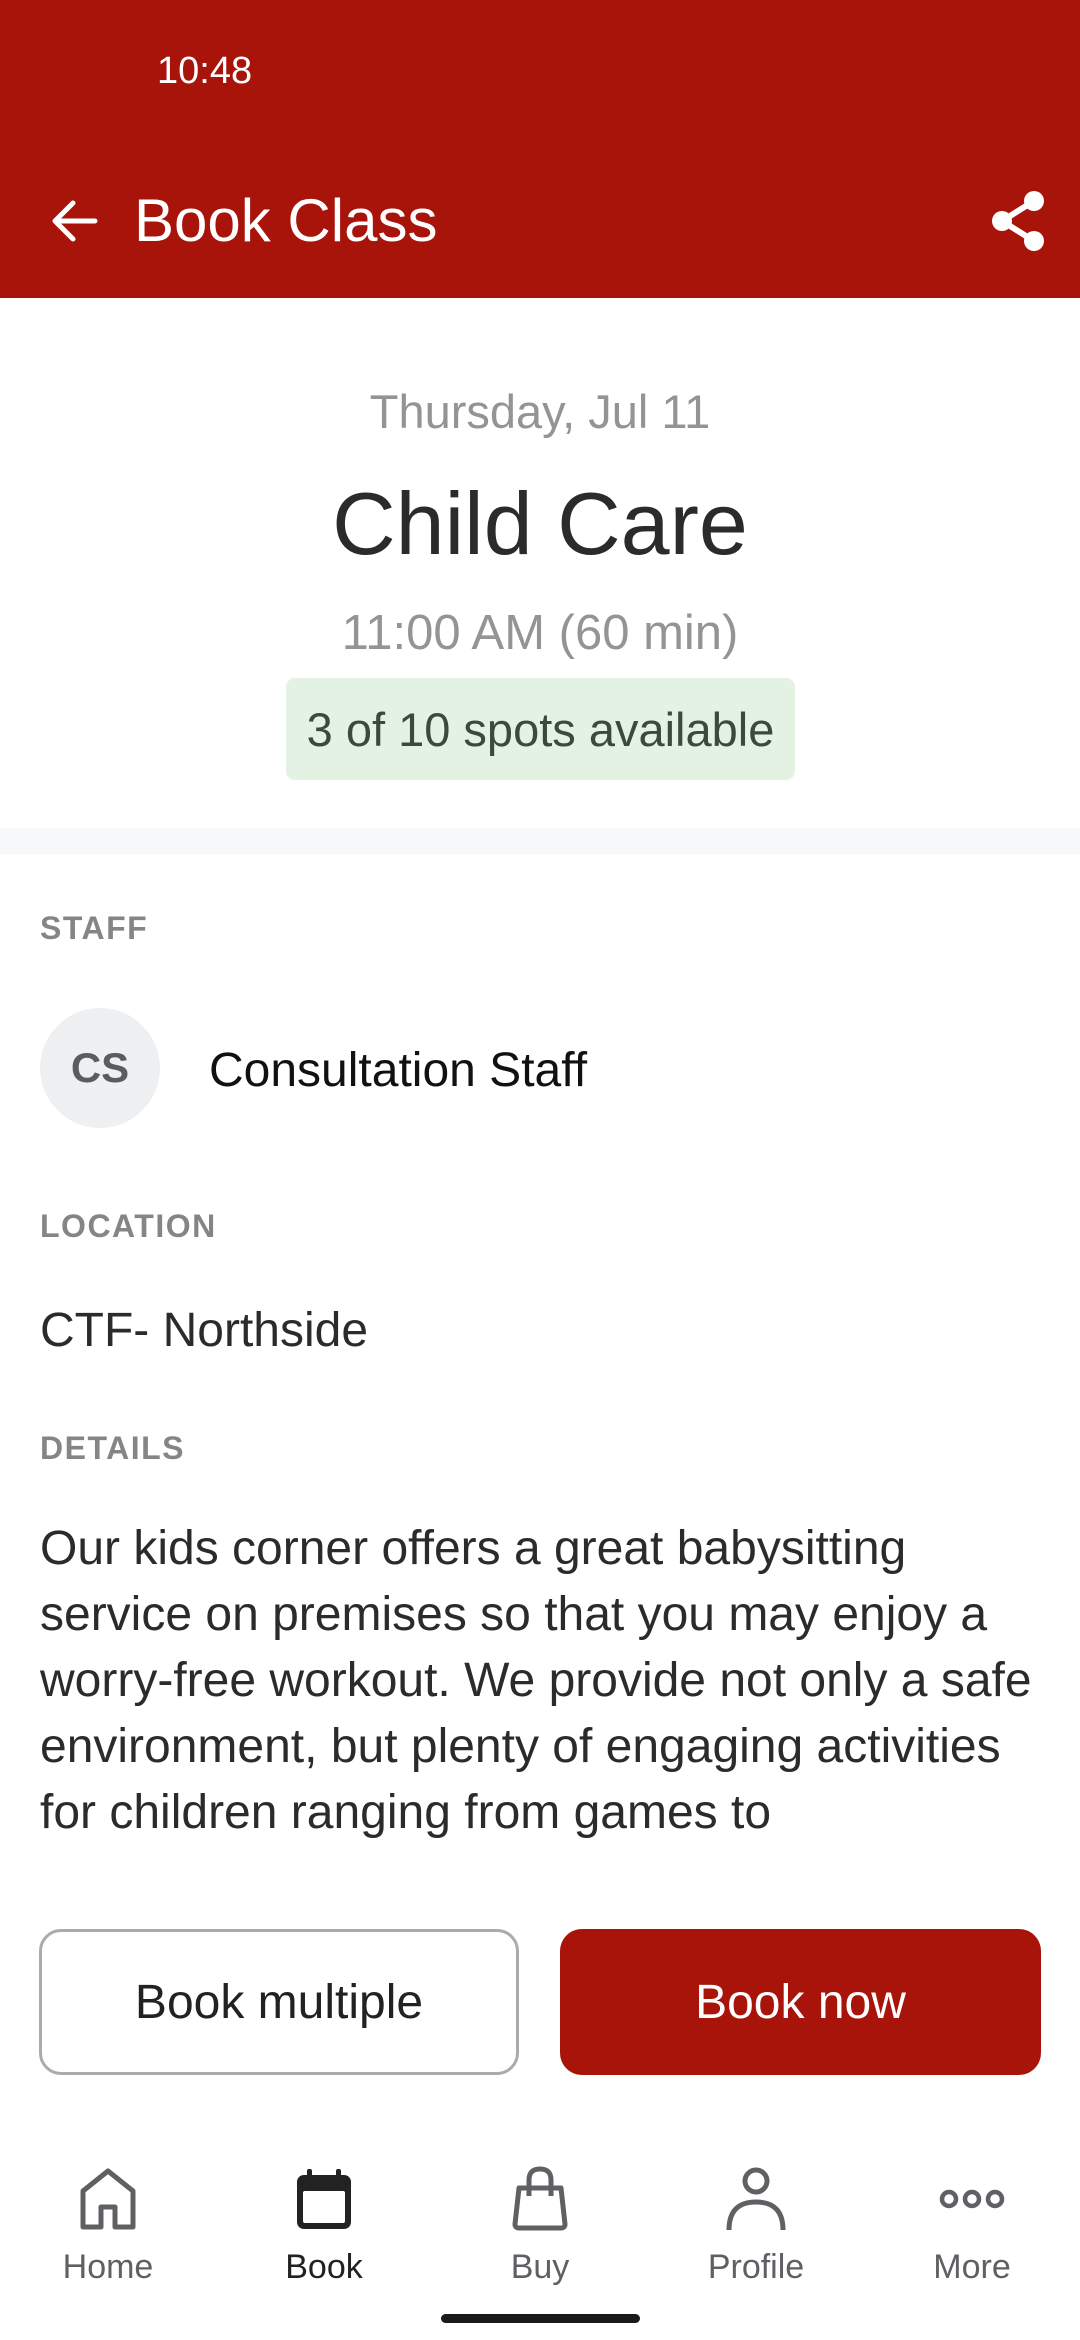 The image size is (1080, 2340). I want to click on details-label: DETAILS, so click(113, 1448).